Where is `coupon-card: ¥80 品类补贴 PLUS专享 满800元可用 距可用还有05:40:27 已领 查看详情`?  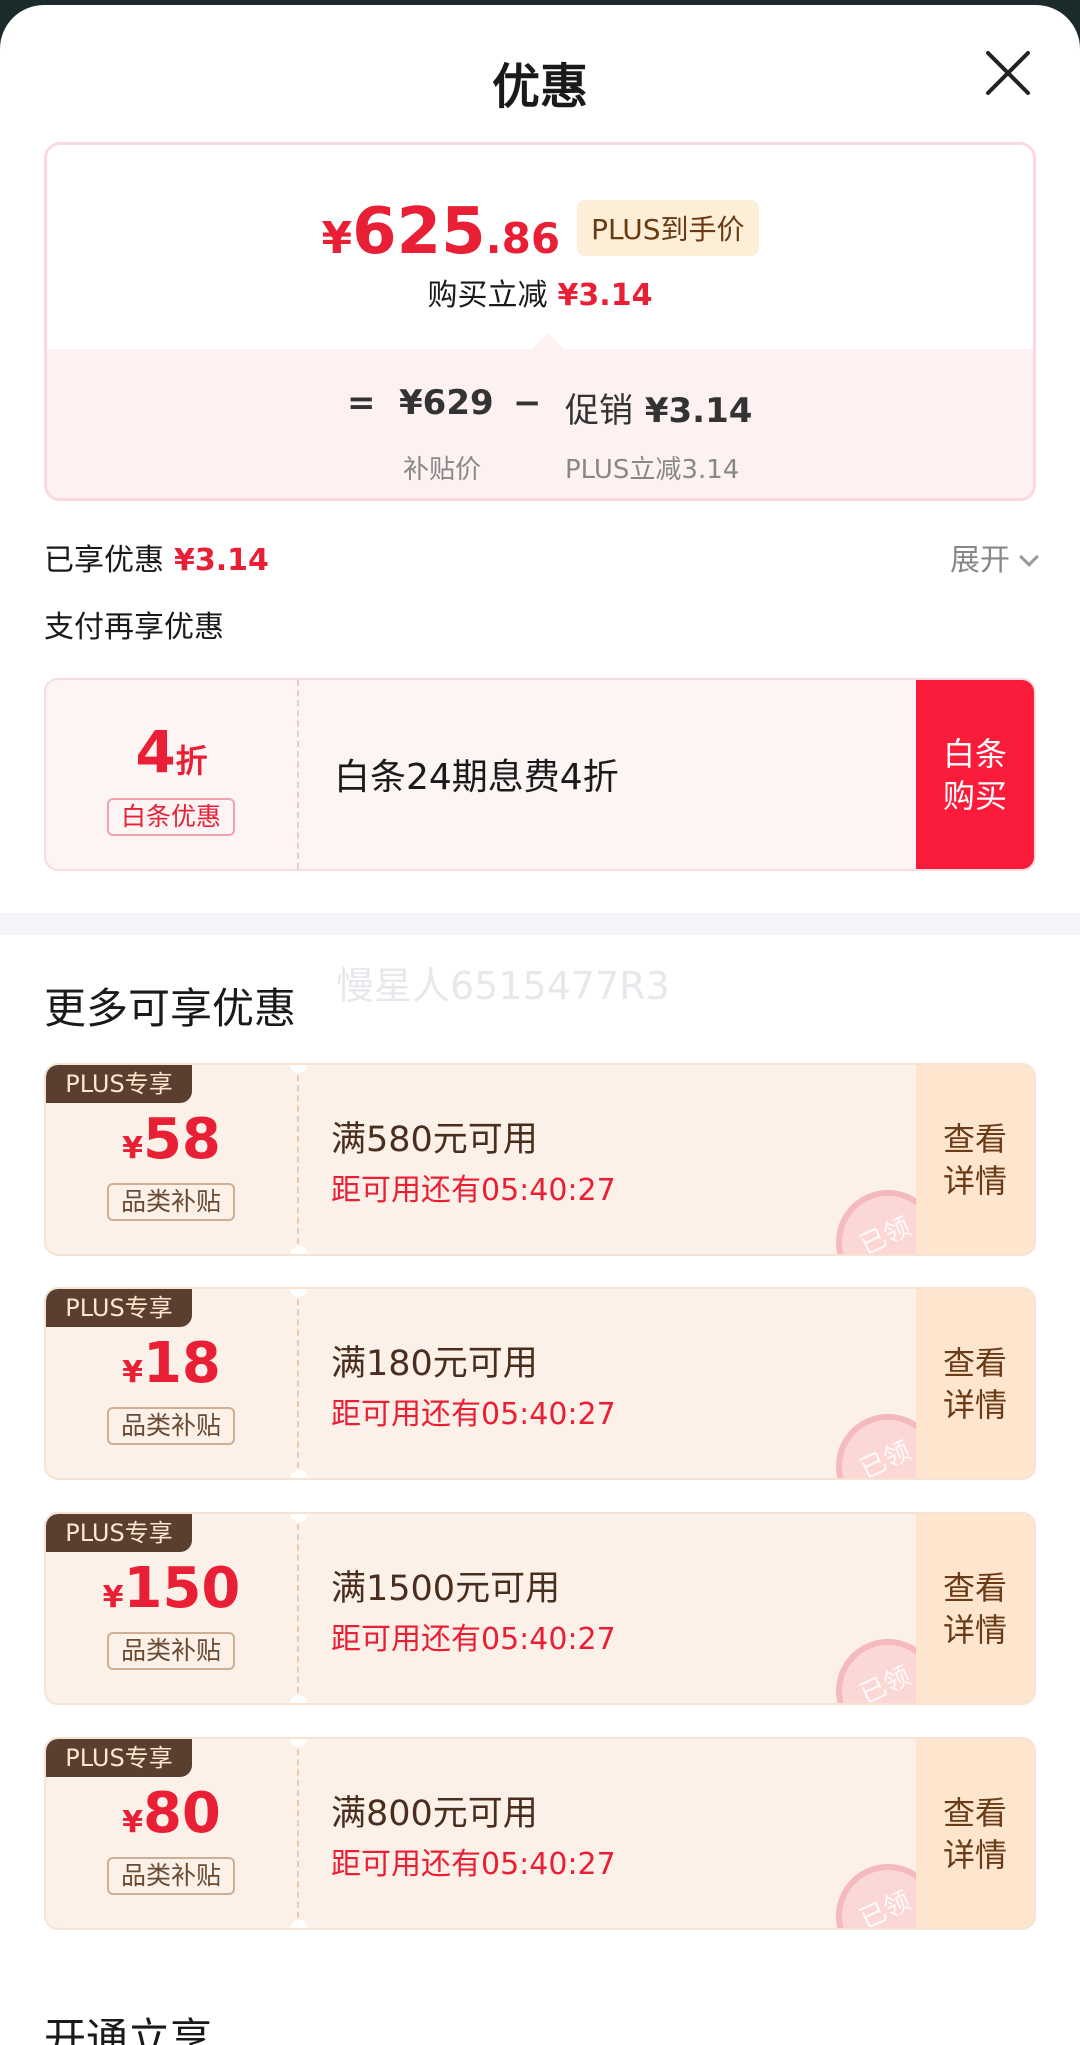 coupon-card: ¥80 品类补贴 PLUS专享 满800元可用 距可用还有05:40:27 已领 查看详情 is located at coordinates (540, 1833).